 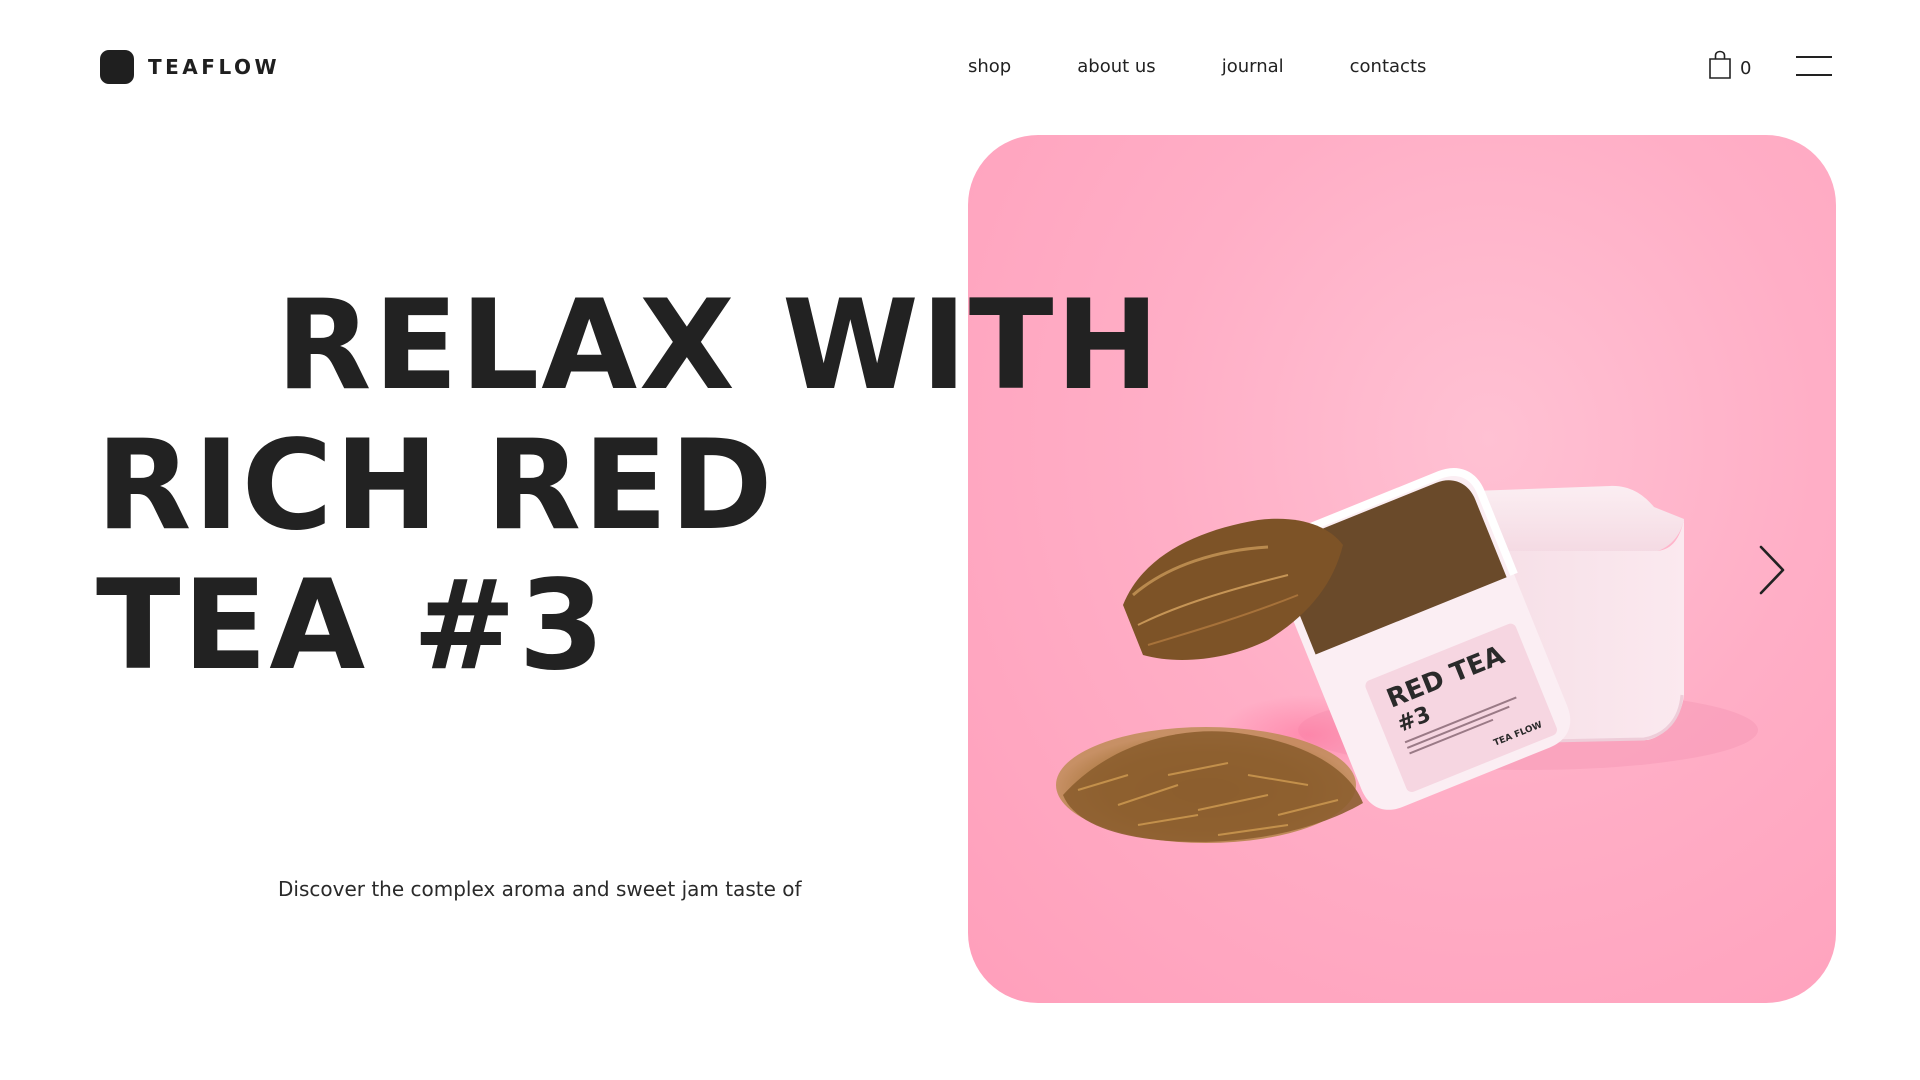 I want to click on brand-name: TEAFLOW, so click(x=214, y=67).